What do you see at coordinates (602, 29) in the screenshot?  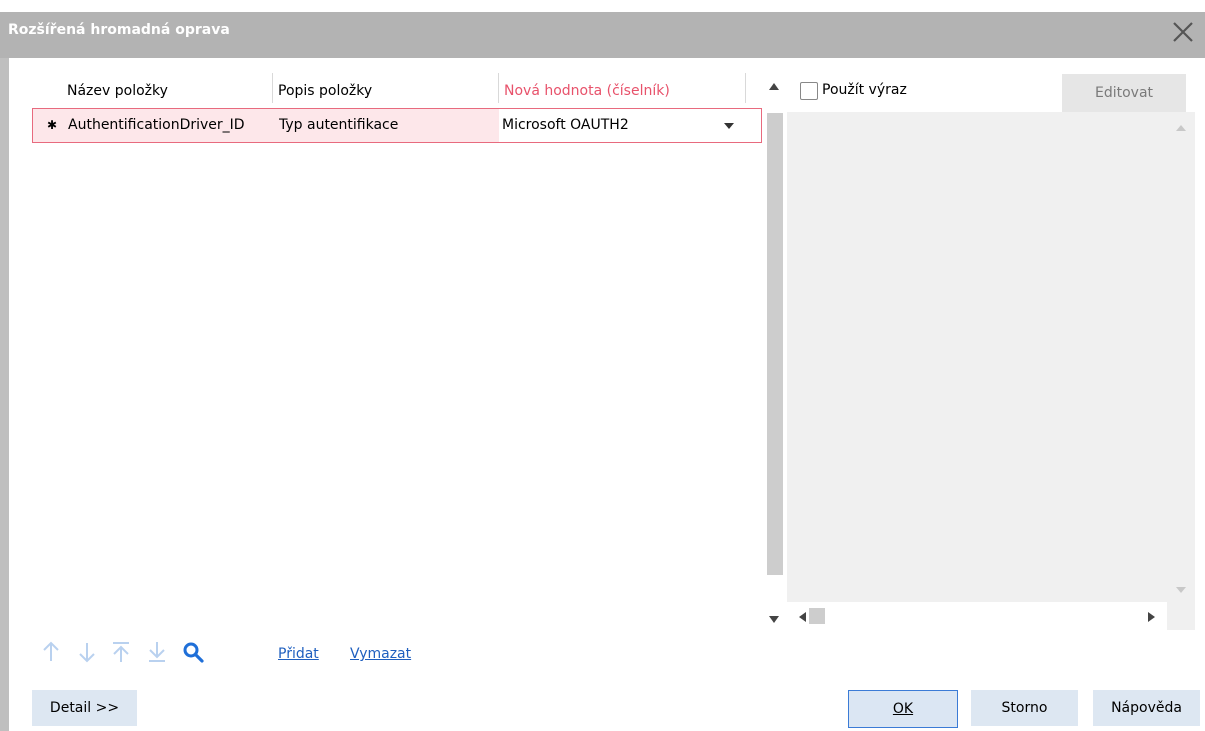 I see `title-bar: Rozšířená hromadná oprava` at bounding box center [602, 29].